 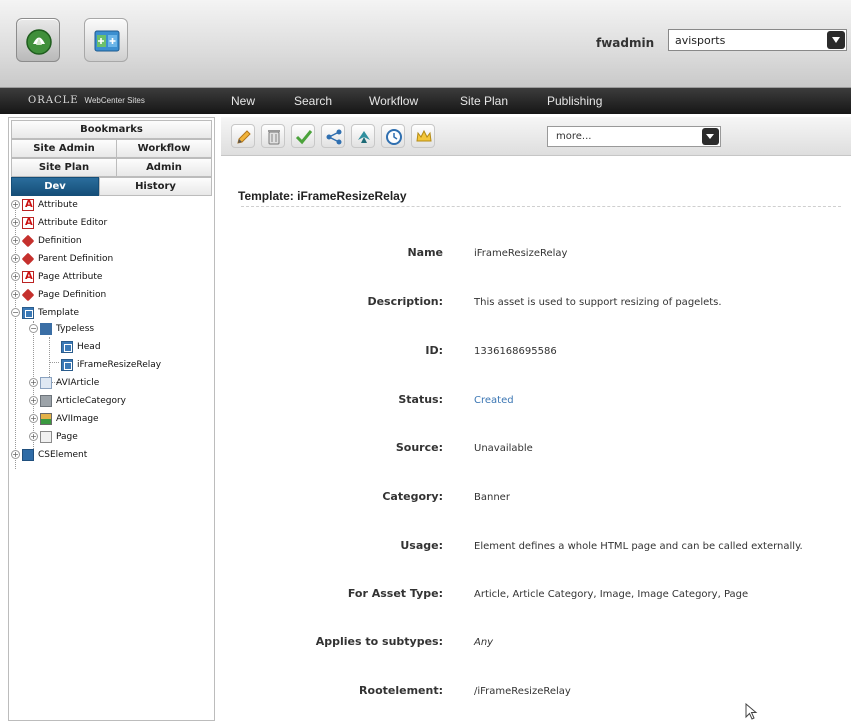 What do you see at coordinates (28, 277) in the screenshot?
I see `attribute-icon` at bounding box center [28, 277].